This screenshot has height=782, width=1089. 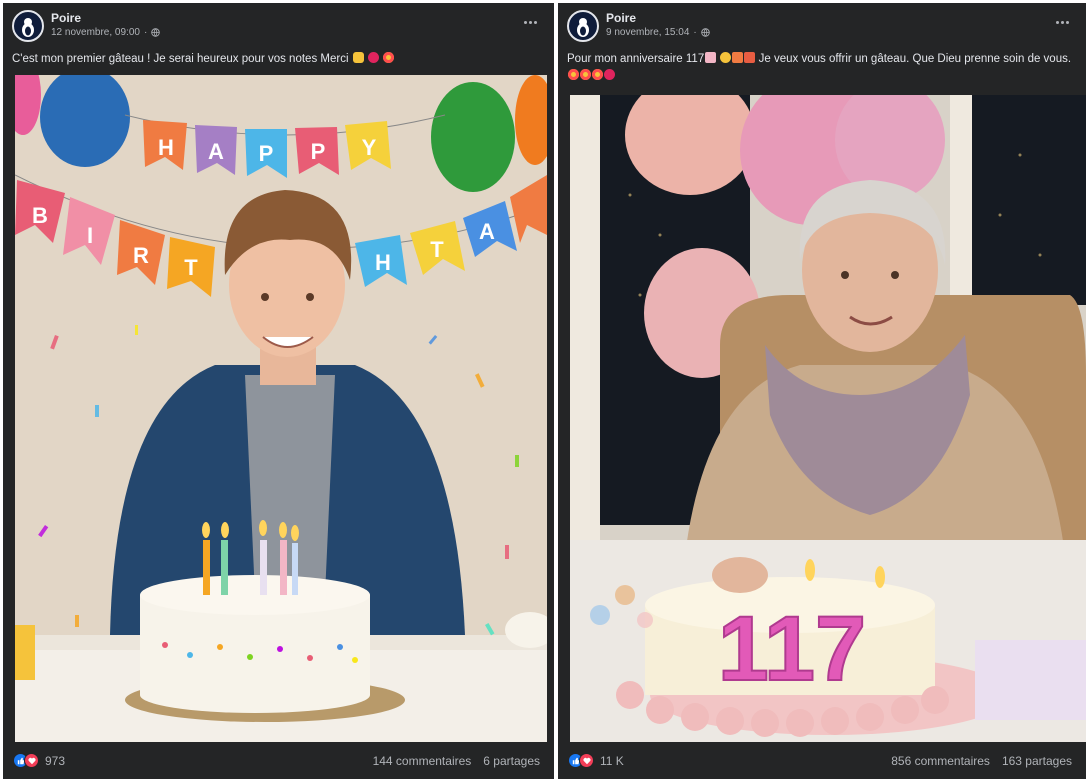 What do you see at coordinates (422, 761) in the screenshot?
I see `comments-link: 144 commentaires` at bounding box center [422, 761].